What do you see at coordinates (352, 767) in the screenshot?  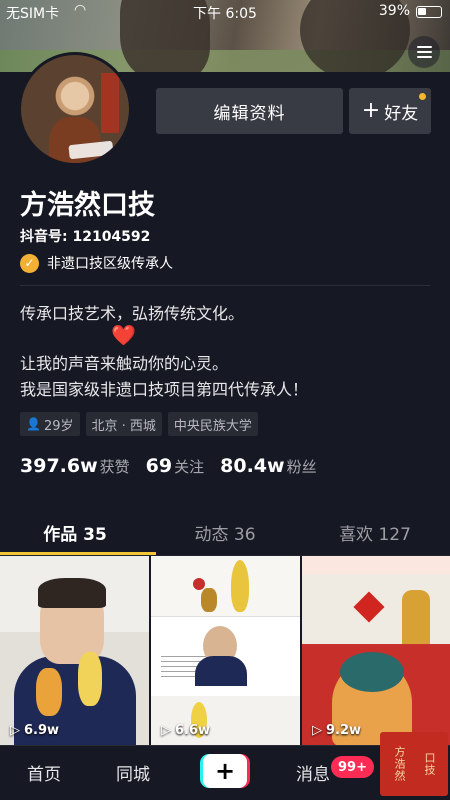 I see `messages-badge: 99+` at bounding box center [352, 767].